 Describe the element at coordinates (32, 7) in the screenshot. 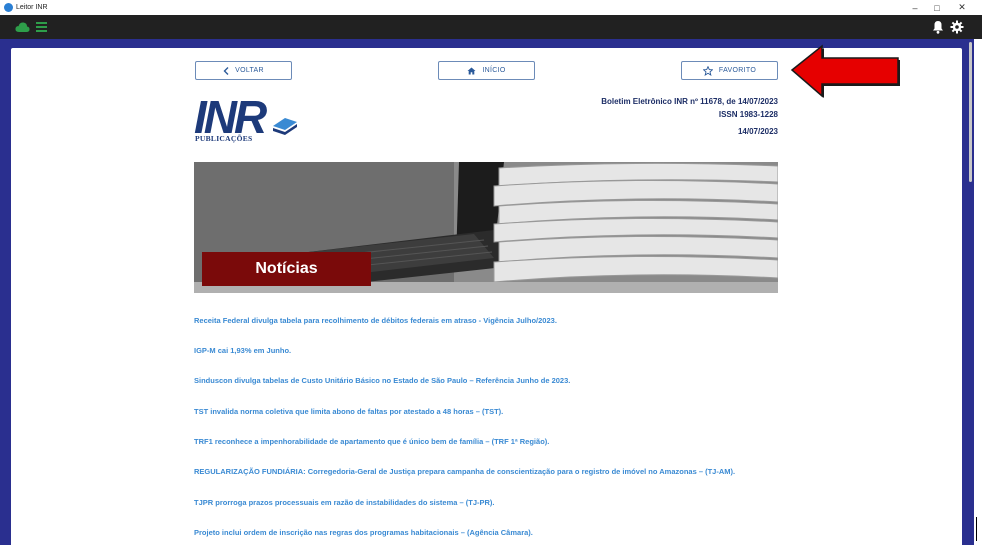

I see `window-title: Leitor INR` at that location.